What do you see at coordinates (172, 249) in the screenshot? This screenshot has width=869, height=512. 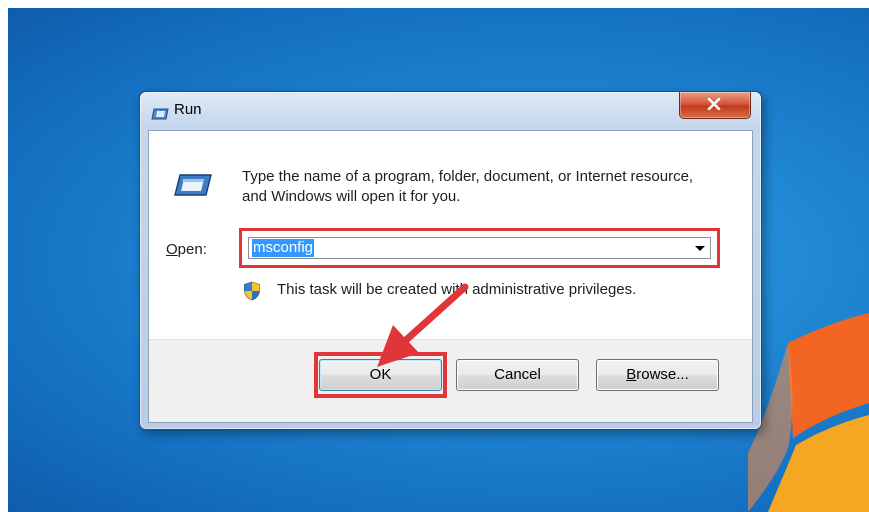 I see `open-label-mnemonic: O` at bounding box center [172, 249].